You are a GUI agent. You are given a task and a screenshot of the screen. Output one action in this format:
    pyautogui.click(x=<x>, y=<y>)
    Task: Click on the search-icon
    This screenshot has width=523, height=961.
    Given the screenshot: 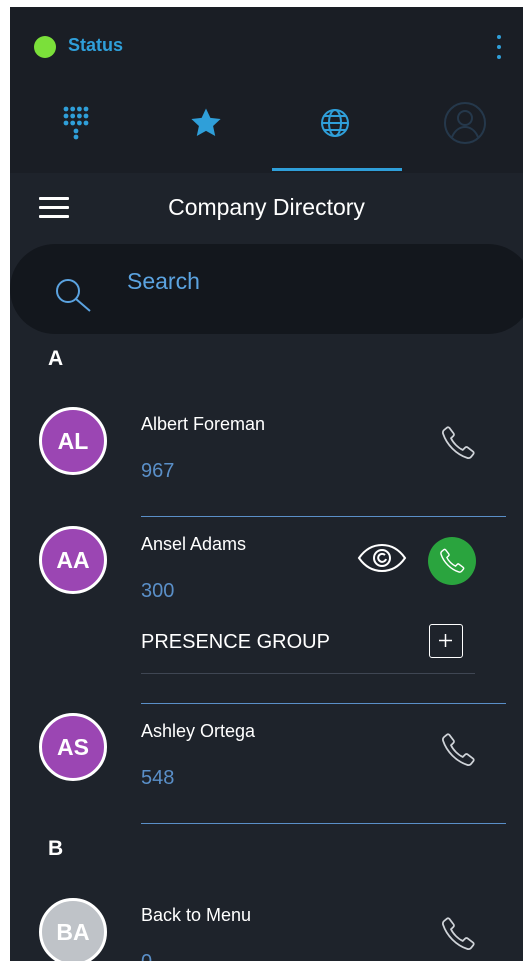 What is the action you would take?
    pyautogui.click(x=74, y=297)
    